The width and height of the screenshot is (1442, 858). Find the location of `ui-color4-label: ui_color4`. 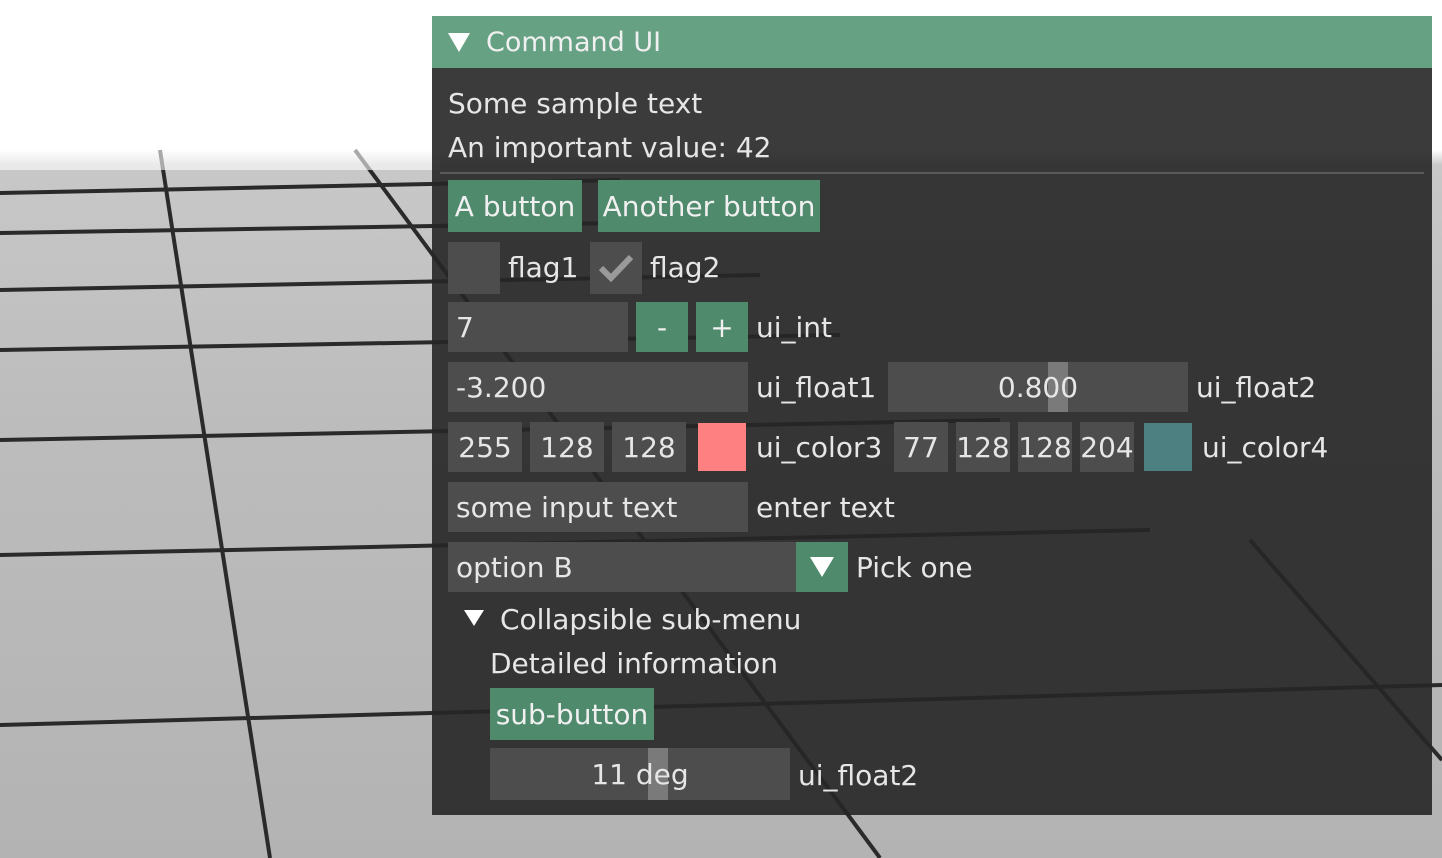

ui-color4-label: ui_color4 is located at coordinates (1265, 447).